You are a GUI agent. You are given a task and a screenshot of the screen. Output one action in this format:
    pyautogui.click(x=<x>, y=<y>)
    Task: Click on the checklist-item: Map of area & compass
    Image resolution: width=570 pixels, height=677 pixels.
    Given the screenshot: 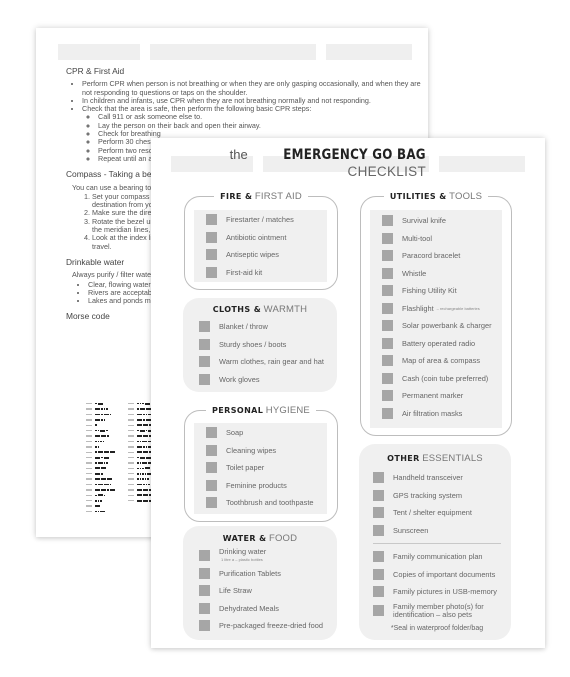 What is the action you would take?
    pyautogui.click(x=437, y=361)
    